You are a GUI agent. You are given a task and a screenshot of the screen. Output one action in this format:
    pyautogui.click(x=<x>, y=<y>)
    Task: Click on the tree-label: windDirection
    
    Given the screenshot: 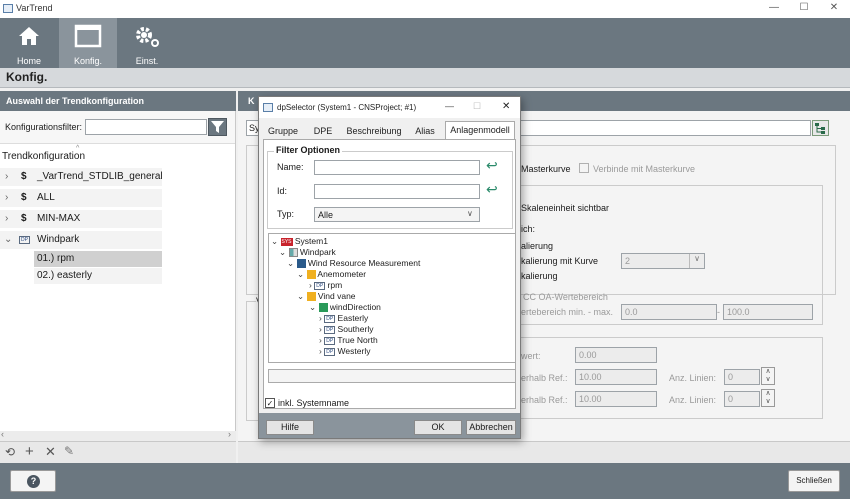 What is the action you would take?
    pyautogui.click(x=355, y=307)
    